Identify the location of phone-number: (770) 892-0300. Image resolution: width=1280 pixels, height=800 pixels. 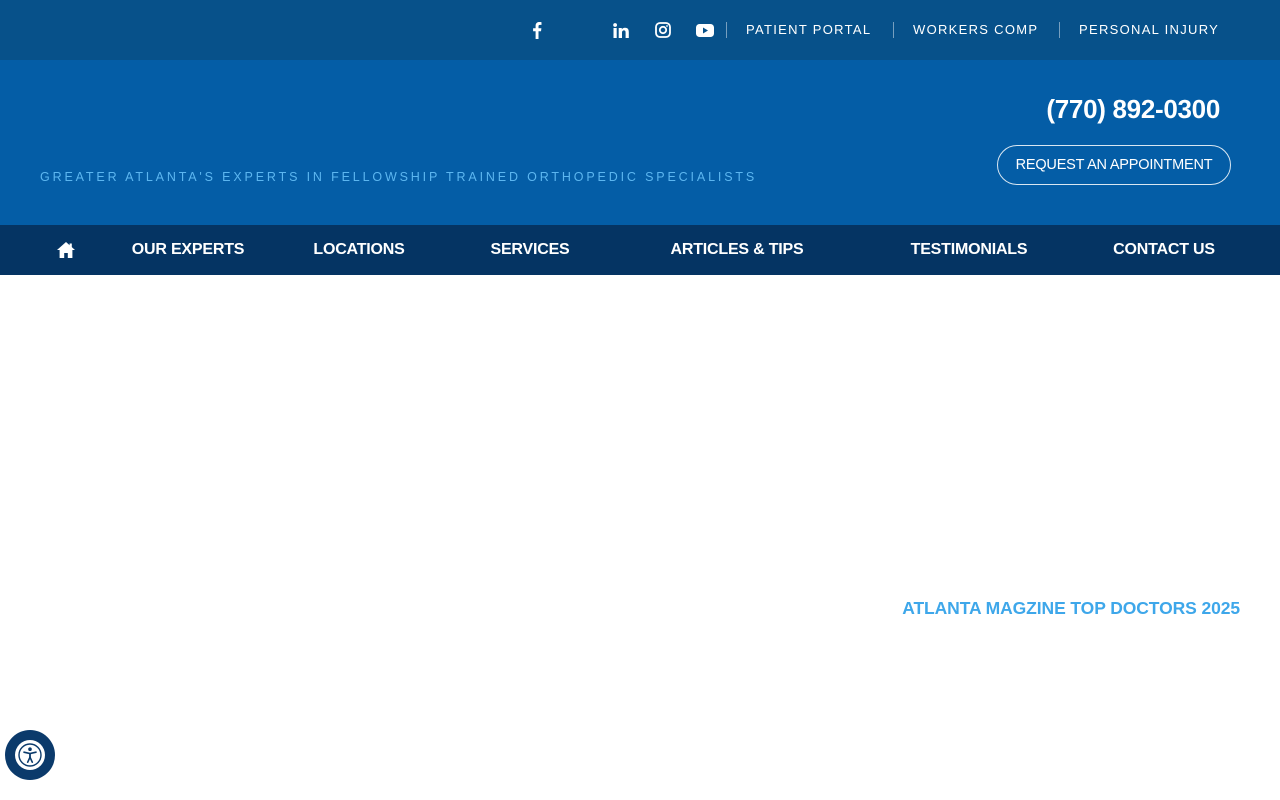
(1133, 109).